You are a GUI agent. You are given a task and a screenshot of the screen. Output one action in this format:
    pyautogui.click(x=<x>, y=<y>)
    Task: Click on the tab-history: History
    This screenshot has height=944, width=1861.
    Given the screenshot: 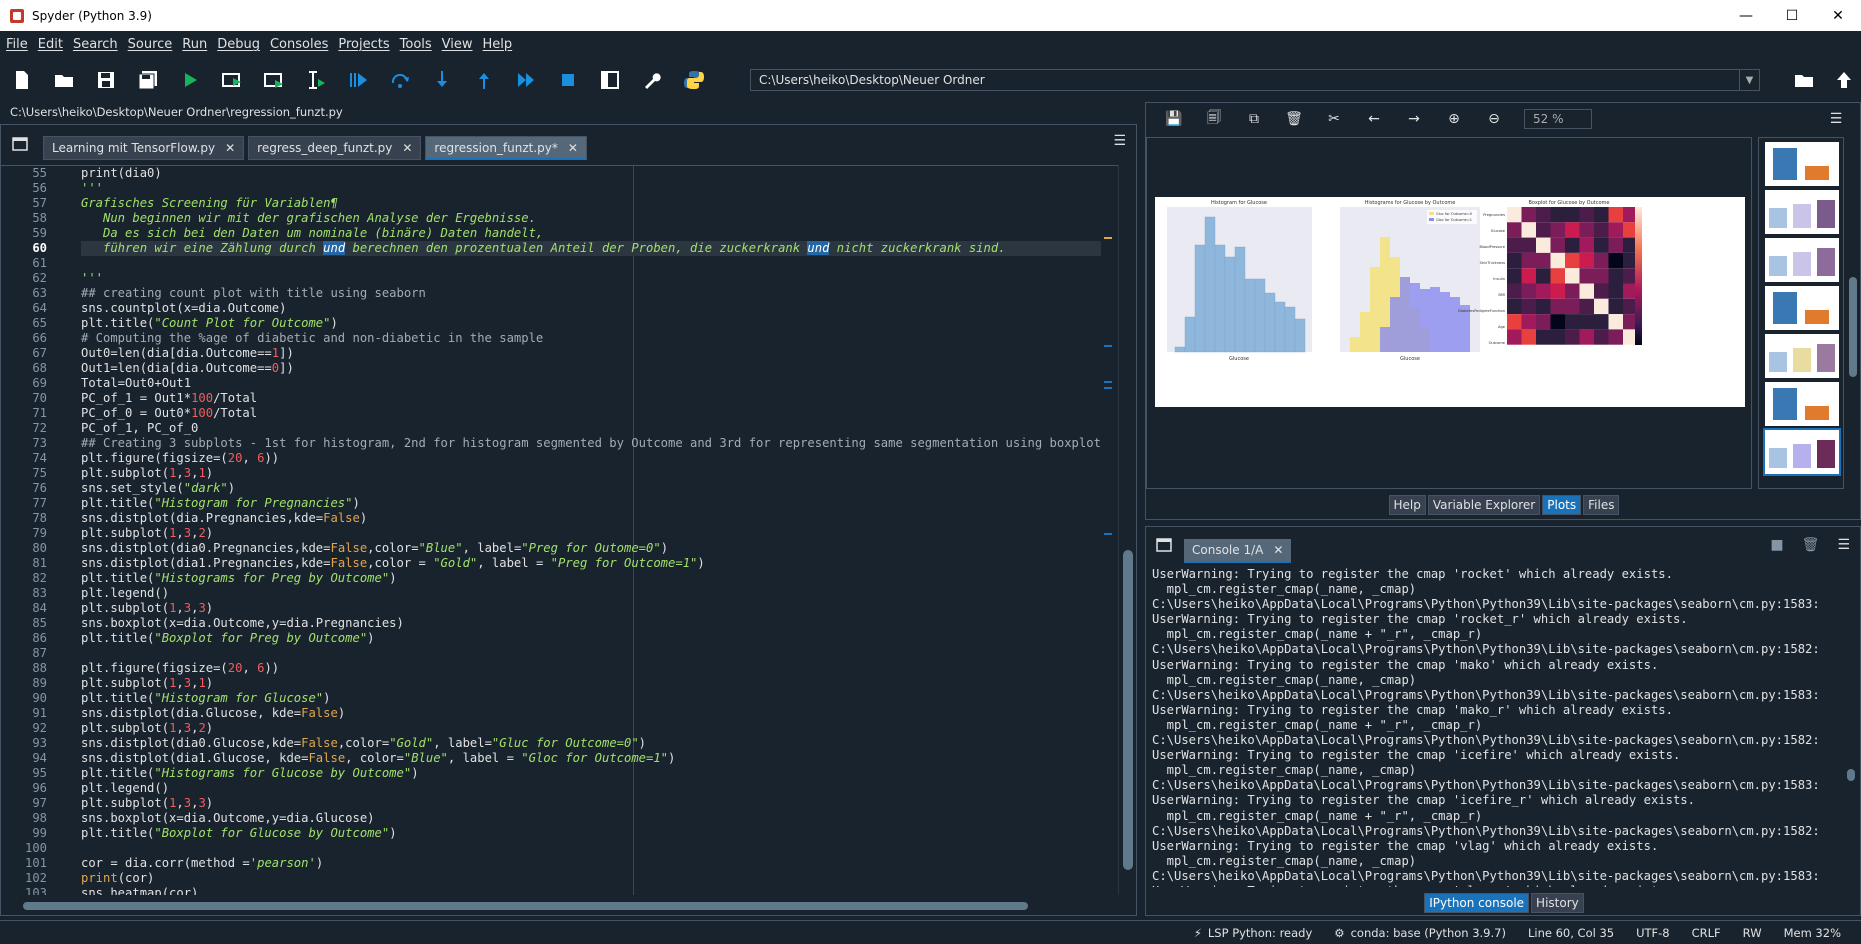 What is the action you would take?
    pyautogui.click(x=1557, y=903)
    